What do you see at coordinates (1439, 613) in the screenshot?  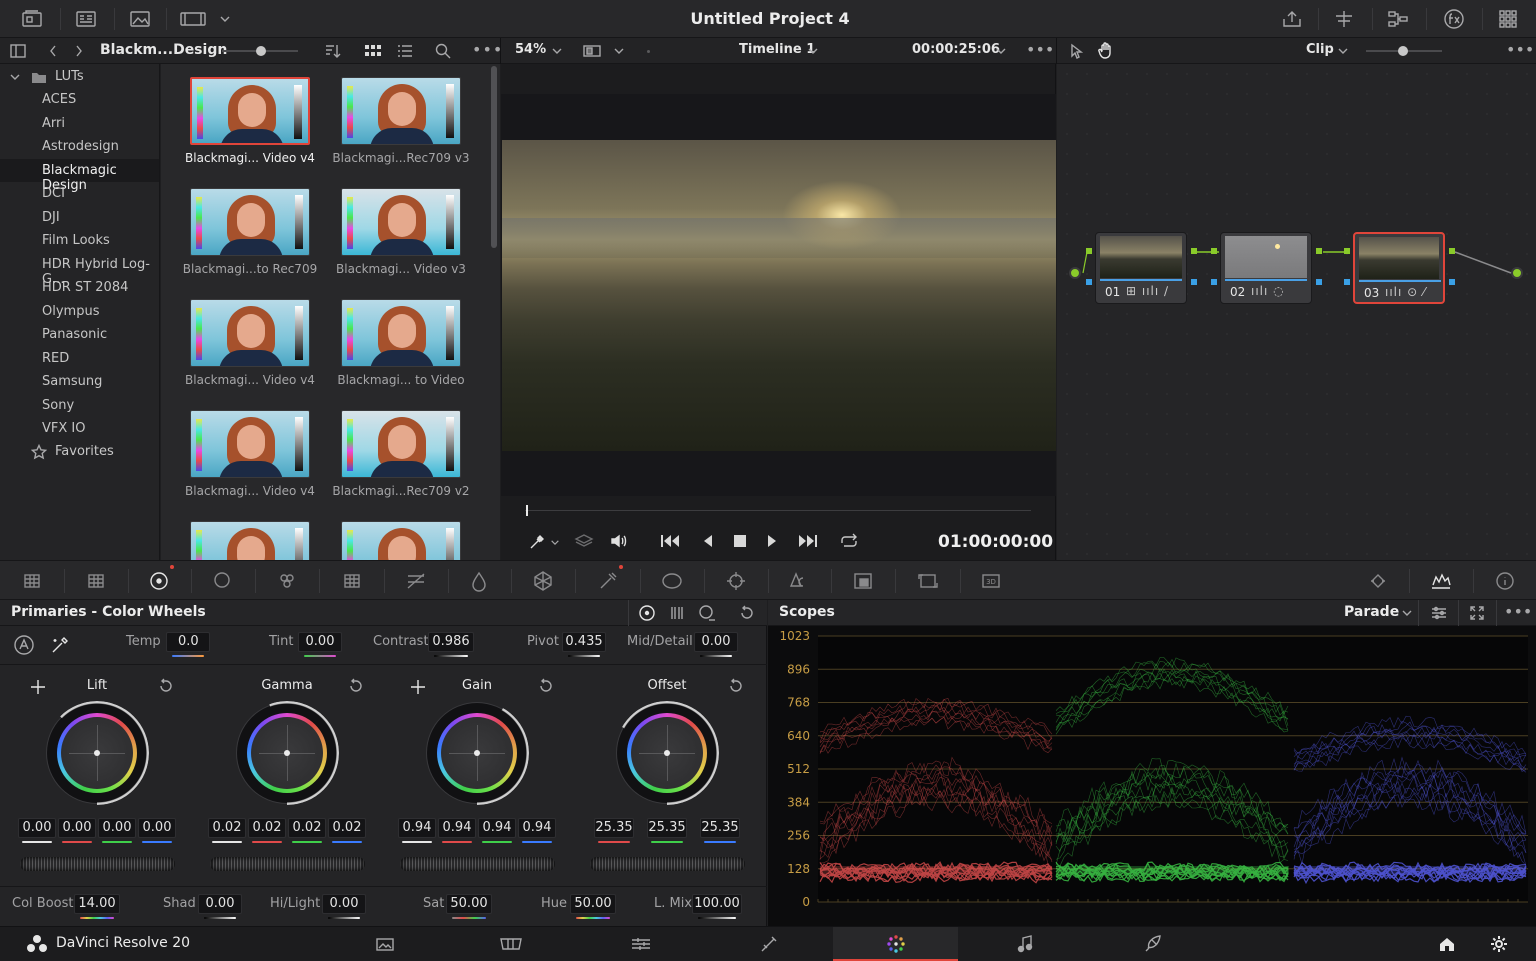 I see `scope-settings-icon` at bounding box center [1439, 613].